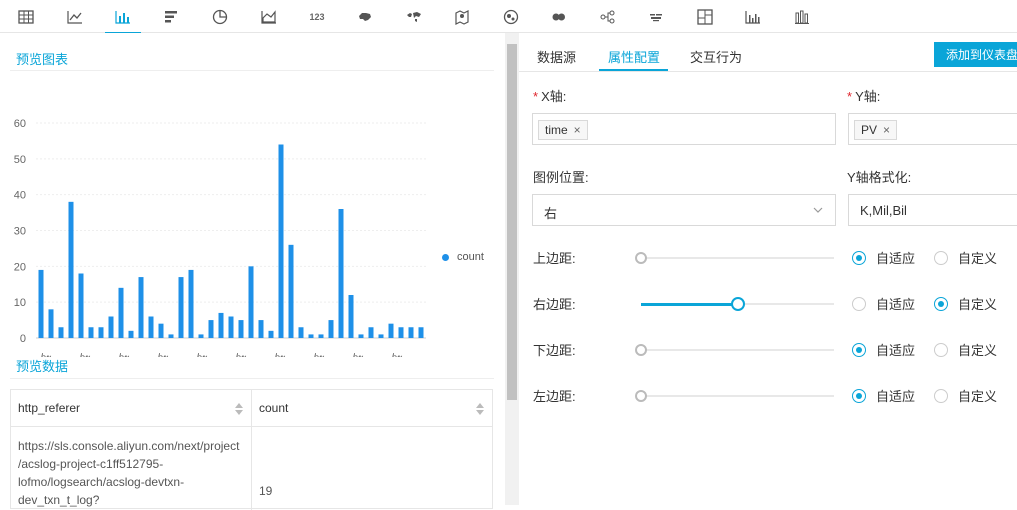 The image size is (1017, 510). What do you see at coordinates (101, 482) in the screenshot?
I see `referer-line: lofmo/logsearch/acslog-devtxn-` at bounding box center [101, 482].